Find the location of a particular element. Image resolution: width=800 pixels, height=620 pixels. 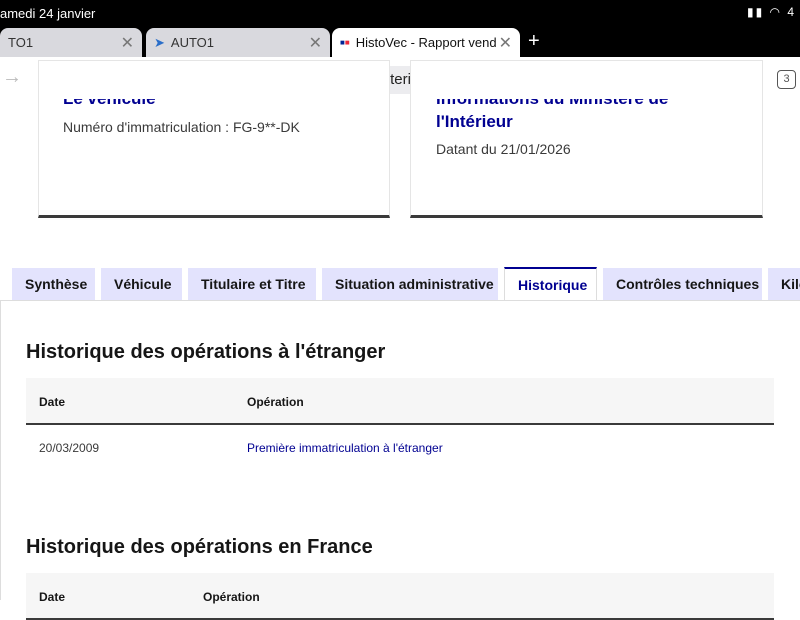

card-title-2: l'Intérieur is located at coordinates (474, 121).